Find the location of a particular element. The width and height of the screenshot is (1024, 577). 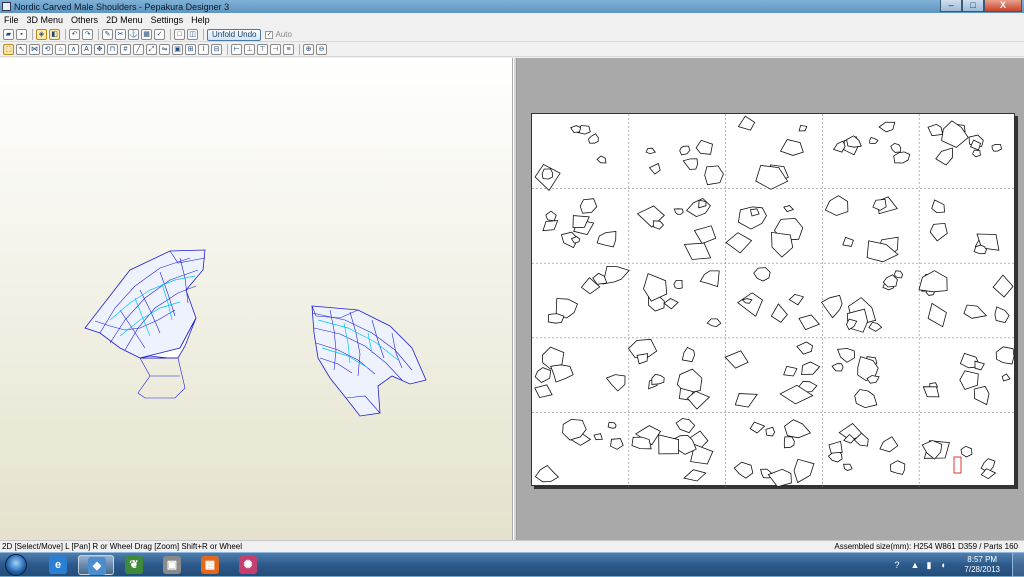

distribute-icon: ≡ is located at coordinates (288, 49).